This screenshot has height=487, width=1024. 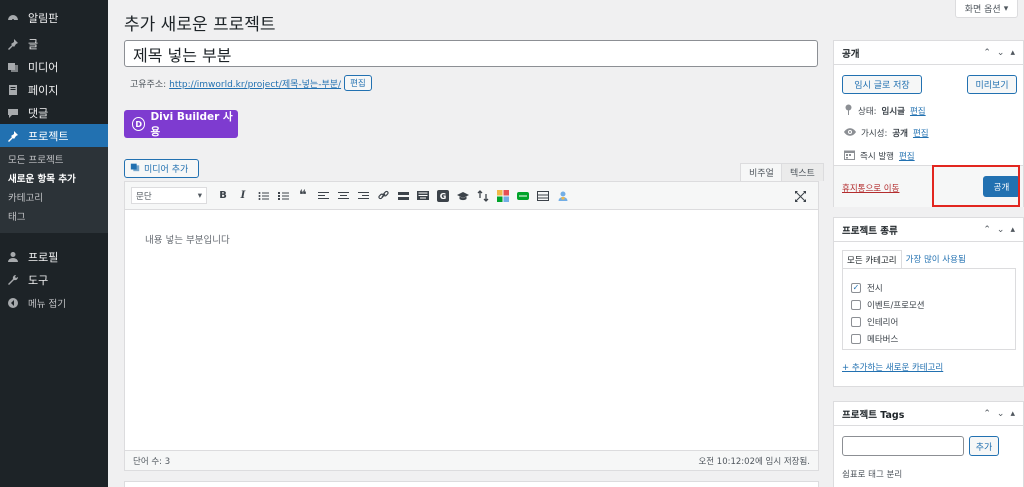 What do you see at coordinates (870, 188) in the screenshot?
I see `move-to-trash-link: 휴지통으로 이동` at bounding box center [870, 188].